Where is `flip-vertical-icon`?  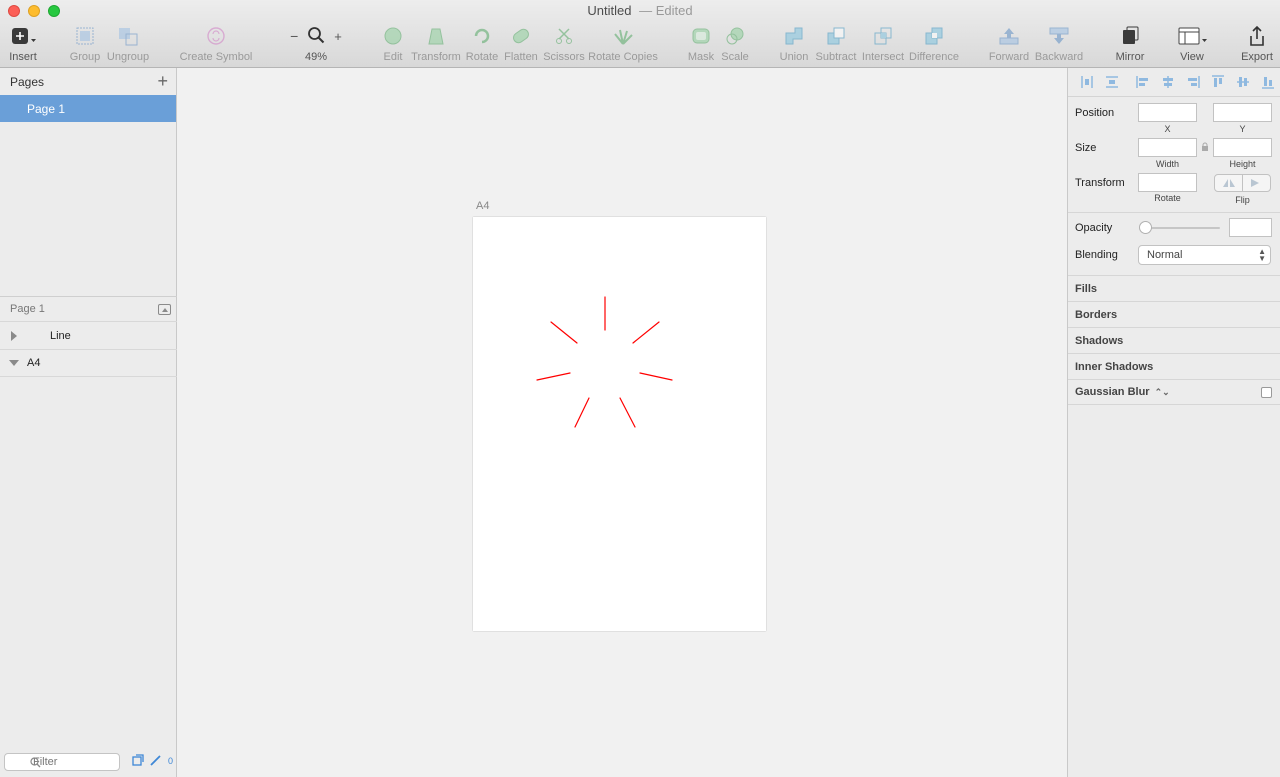
flip-vertical-icon is located at coordinates (1256, 183).